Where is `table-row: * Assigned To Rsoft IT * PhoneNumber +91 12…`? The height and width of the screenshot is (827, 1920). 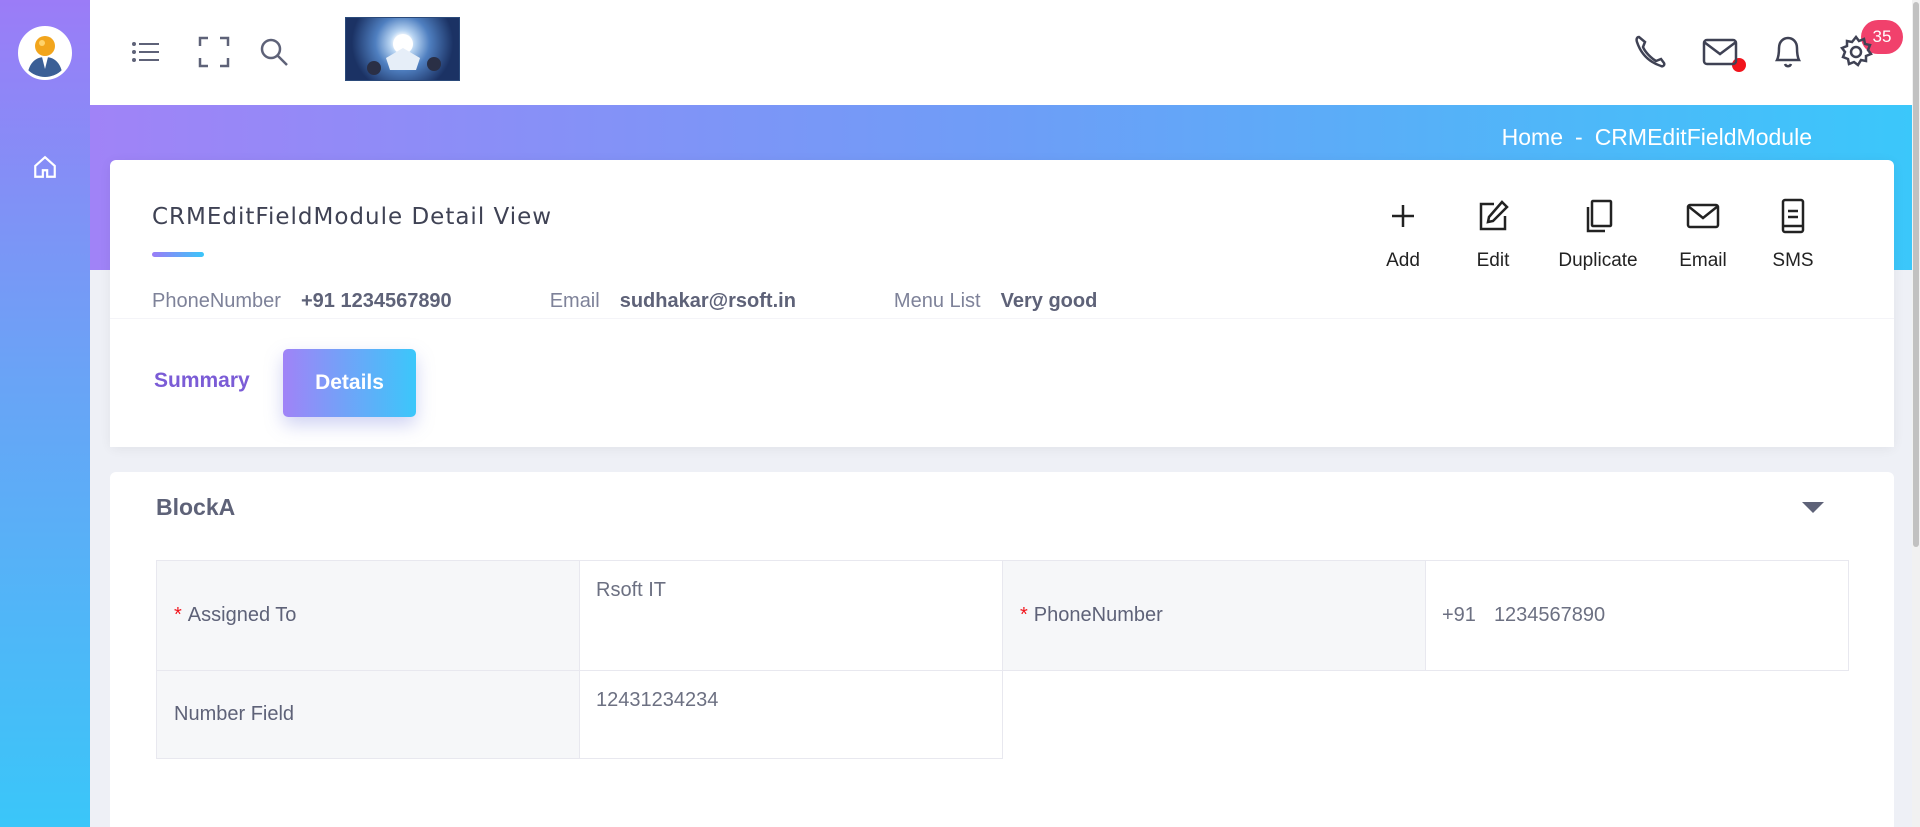 table-row: * Assigned To Rsoft IT * PhoneNumber +91 12… is located at coordinates (1002, 615).